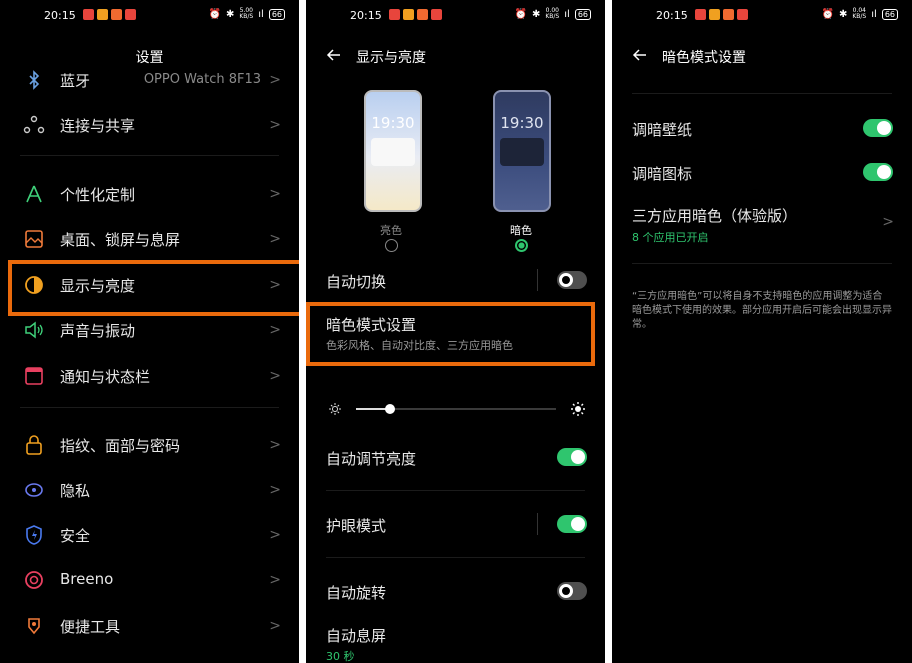 The width and height of the screenshot is (912, 663). I want to click on settings-item-fingerprint: 指纹、面部与密码 >, so click(149, 445).